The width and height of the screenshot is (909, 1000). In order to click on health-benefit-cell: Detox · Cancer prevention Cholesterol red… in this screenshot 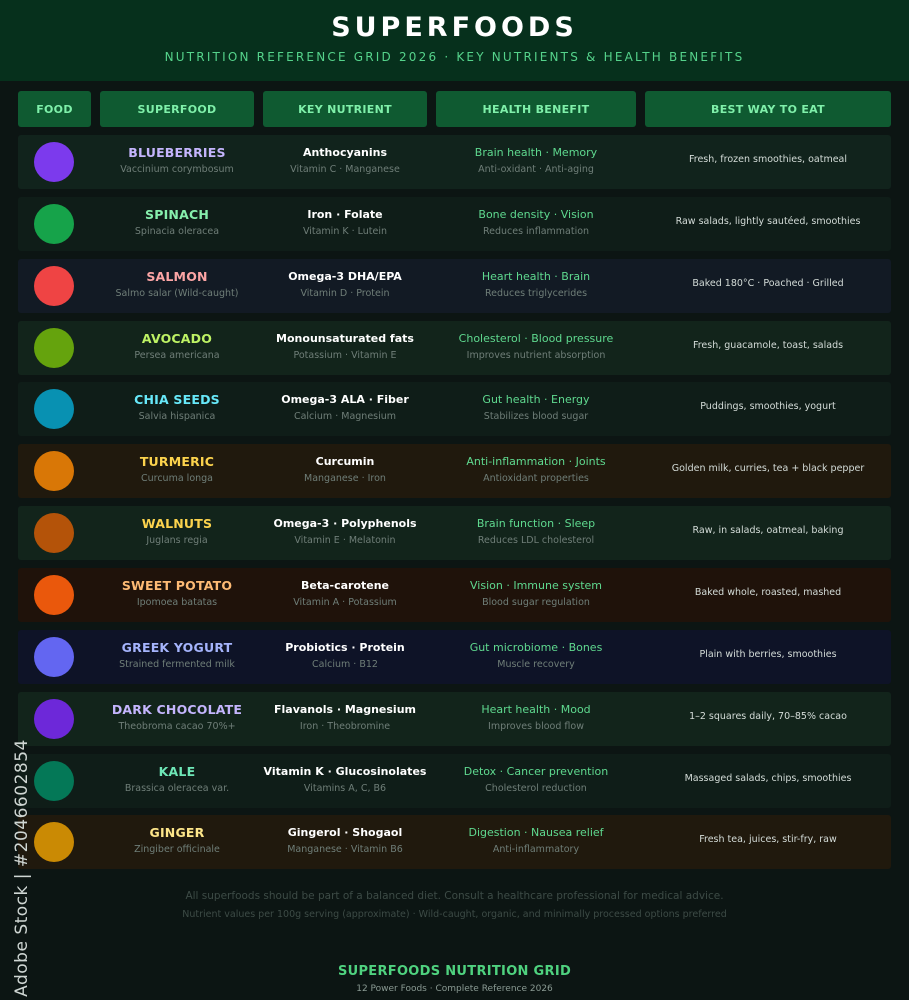, I will do `click(536, 781)`.